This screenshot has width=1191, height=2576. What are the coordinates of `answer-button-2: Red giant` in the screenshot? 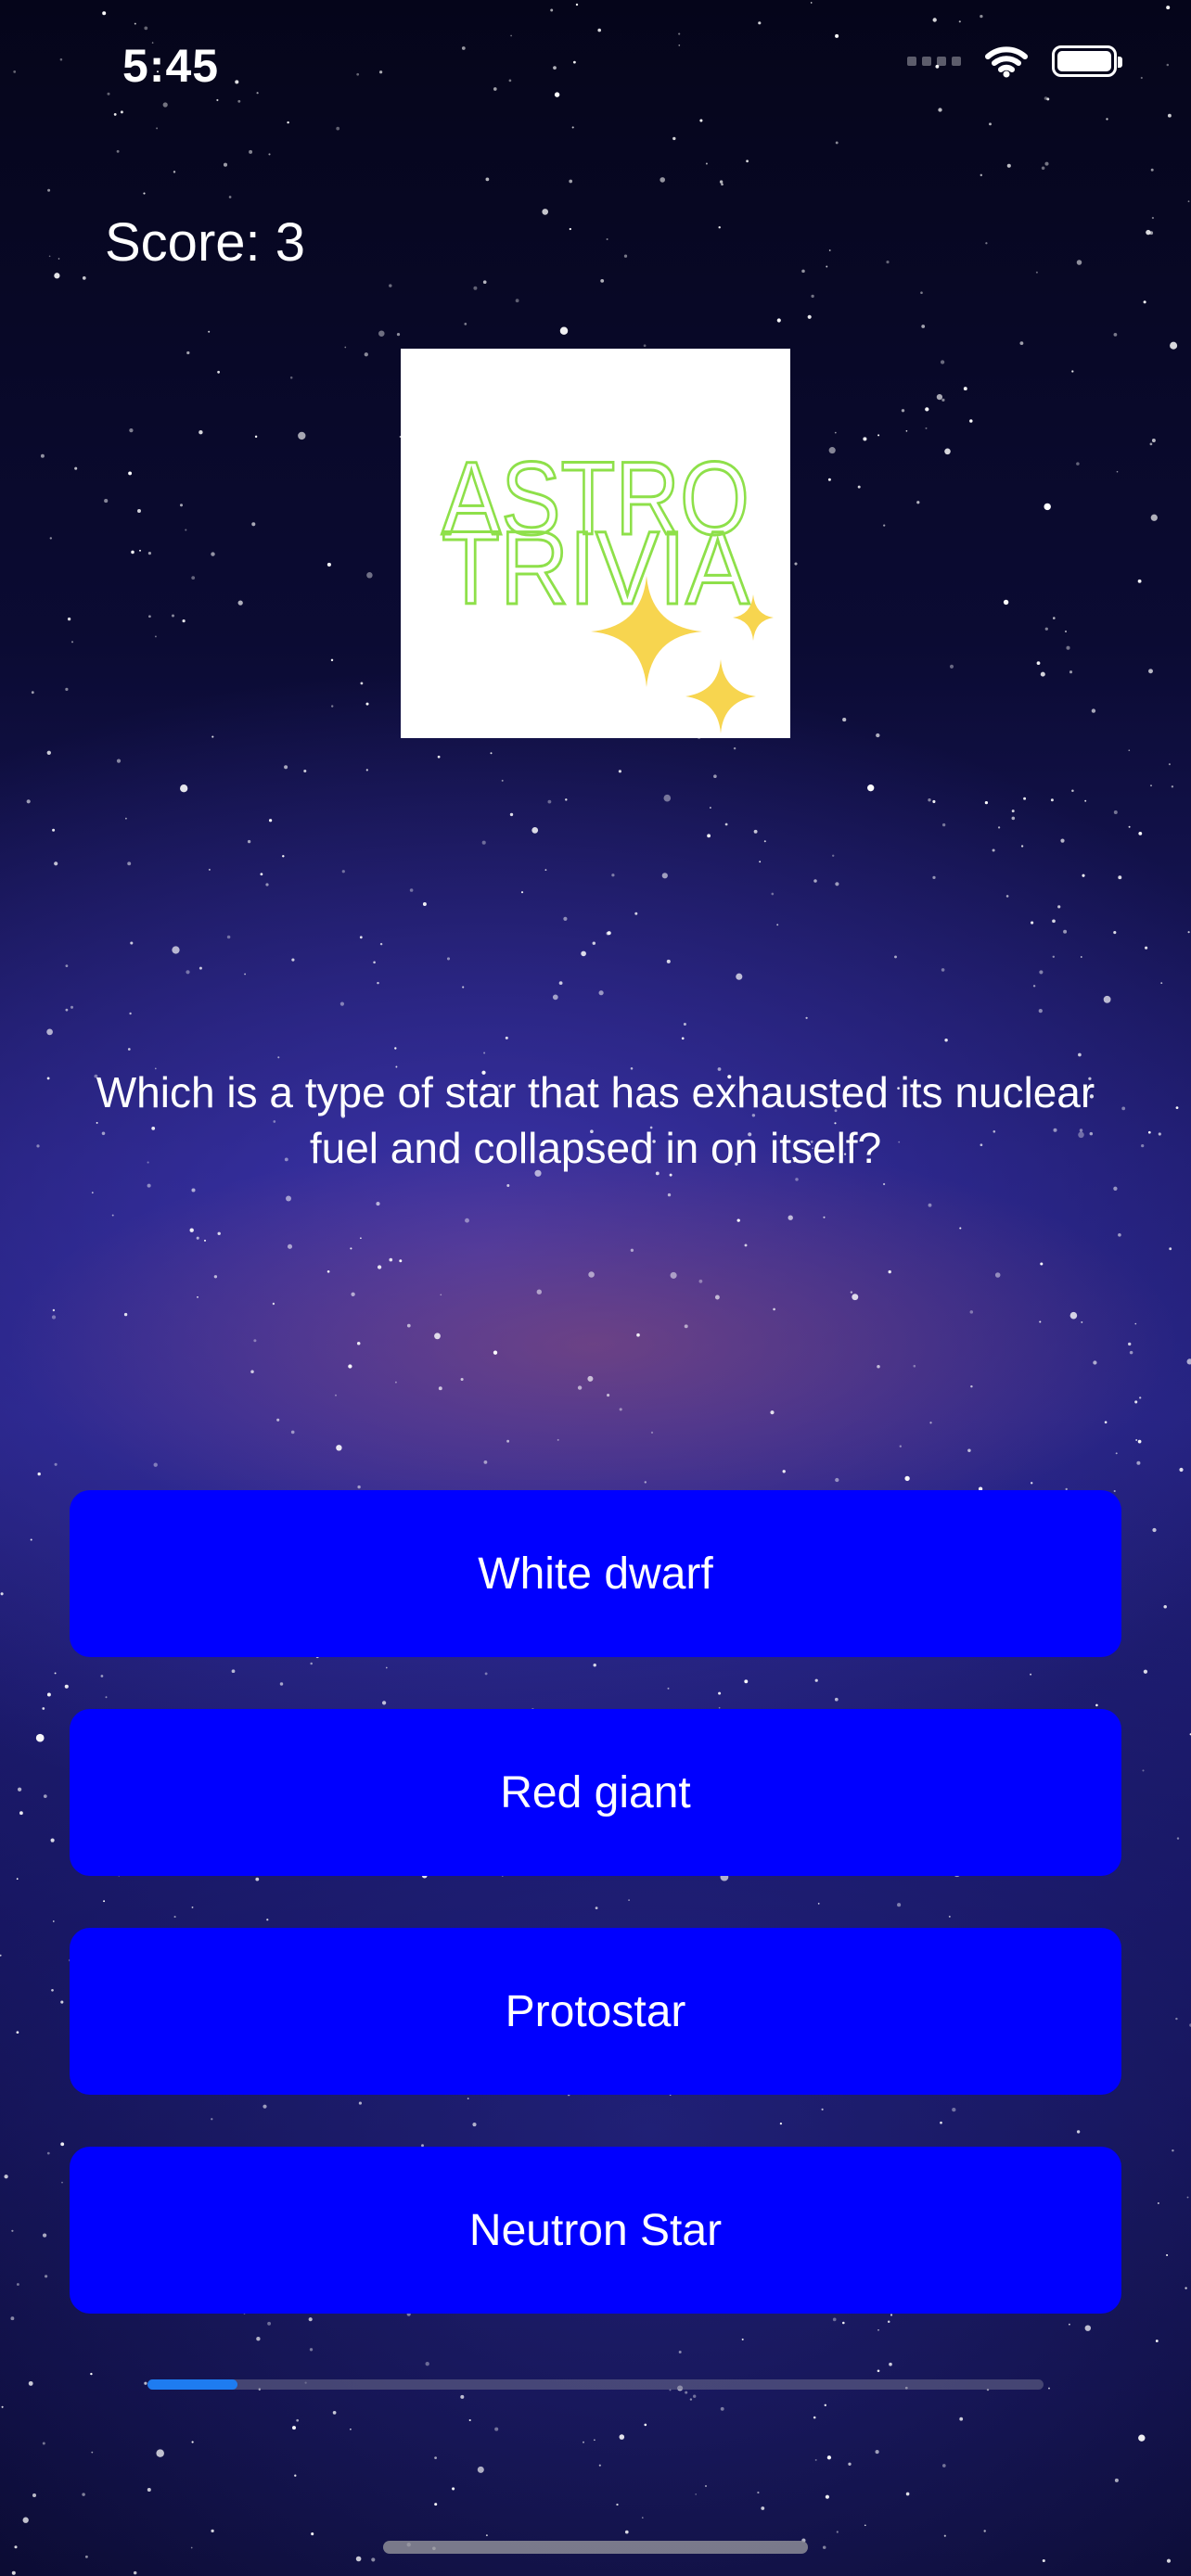 It's located at (595, 1793).